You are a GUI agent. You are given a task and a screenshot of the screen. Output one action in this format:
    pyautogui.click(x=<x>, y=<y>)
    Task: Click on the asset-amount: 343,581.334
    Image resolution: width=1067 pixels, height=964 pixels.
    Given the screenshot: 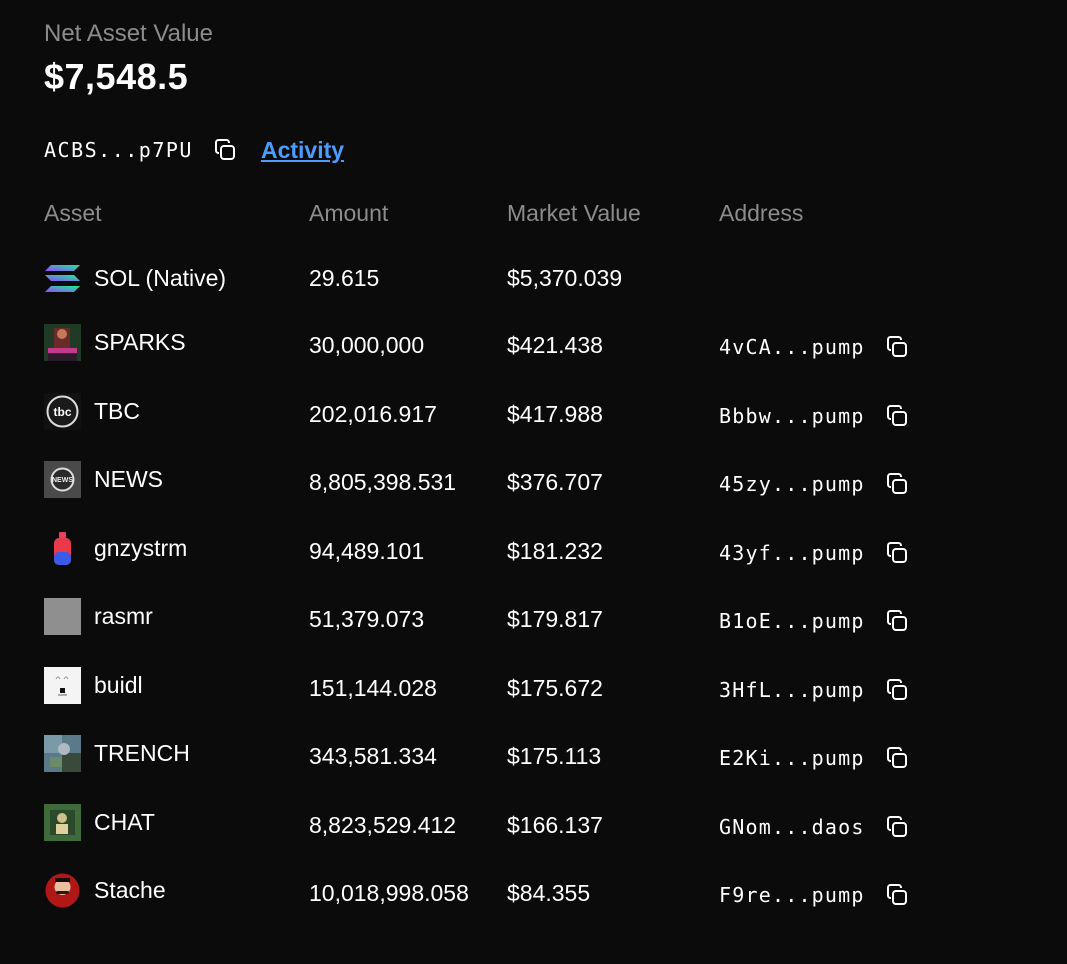 What is the action you would take?
    pyautogui.click(x=373, y=755)
    